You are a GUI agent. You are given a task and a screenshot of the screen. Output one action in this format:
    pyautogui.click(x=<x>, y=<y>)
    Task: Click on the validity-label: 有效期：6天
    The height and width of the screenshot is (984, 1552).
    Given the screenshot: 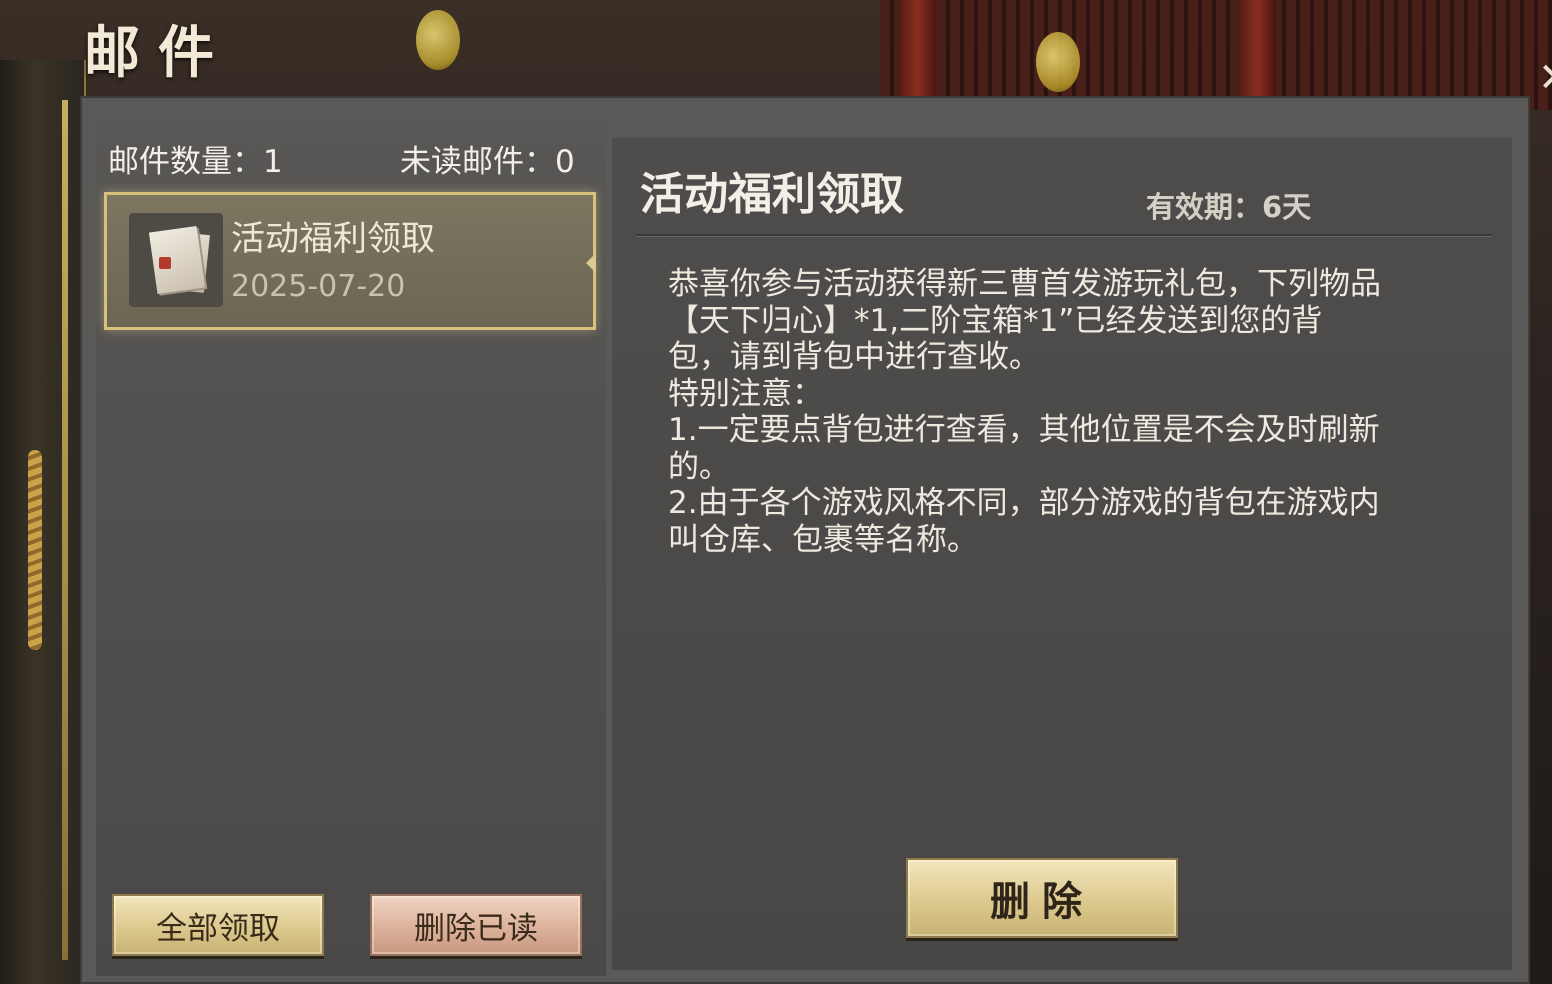 What is the action you would take?
    pyautogui.click(x=1229, y=207)
    